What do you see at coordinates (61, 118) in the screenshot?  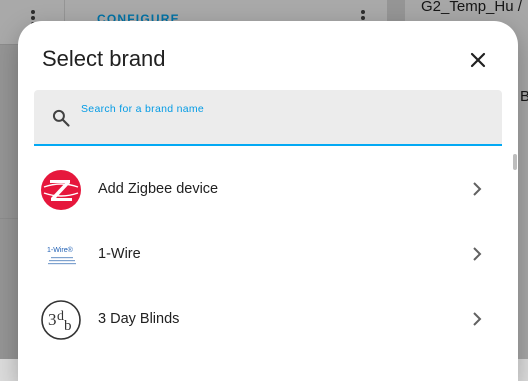 I see `search-icon` at bounding box center [61, 118].